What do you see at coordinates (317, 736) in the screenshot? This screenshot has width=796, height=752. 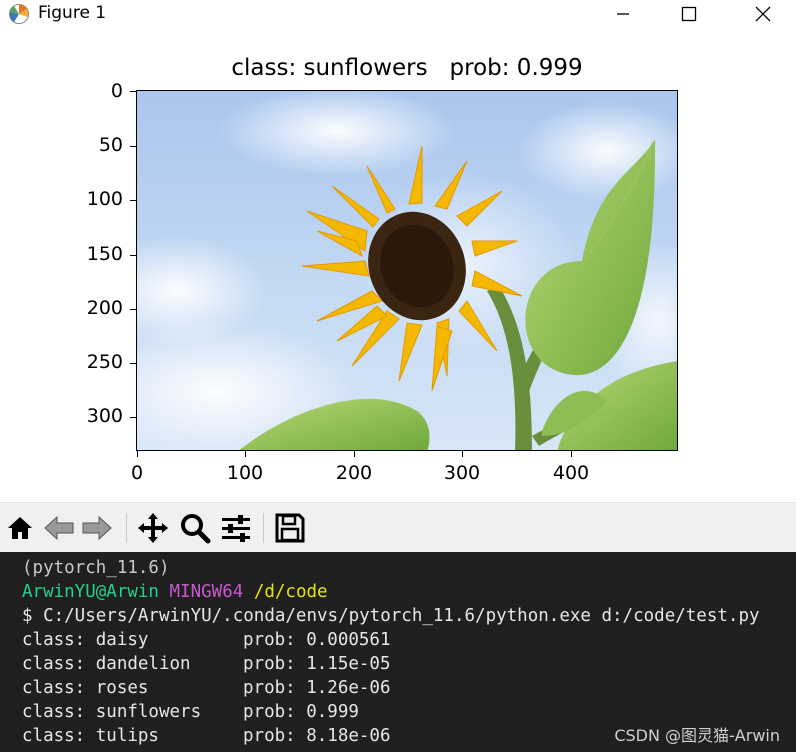 I see `result-prob: prob: 8.18e-06` at bounding box center [317, 736].